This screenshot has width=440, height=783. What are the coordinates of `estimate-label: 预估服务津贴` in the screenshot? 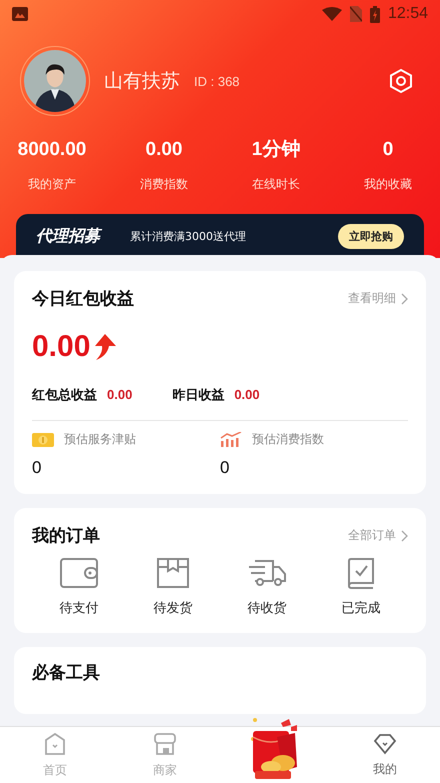 It's located at (100, 439).